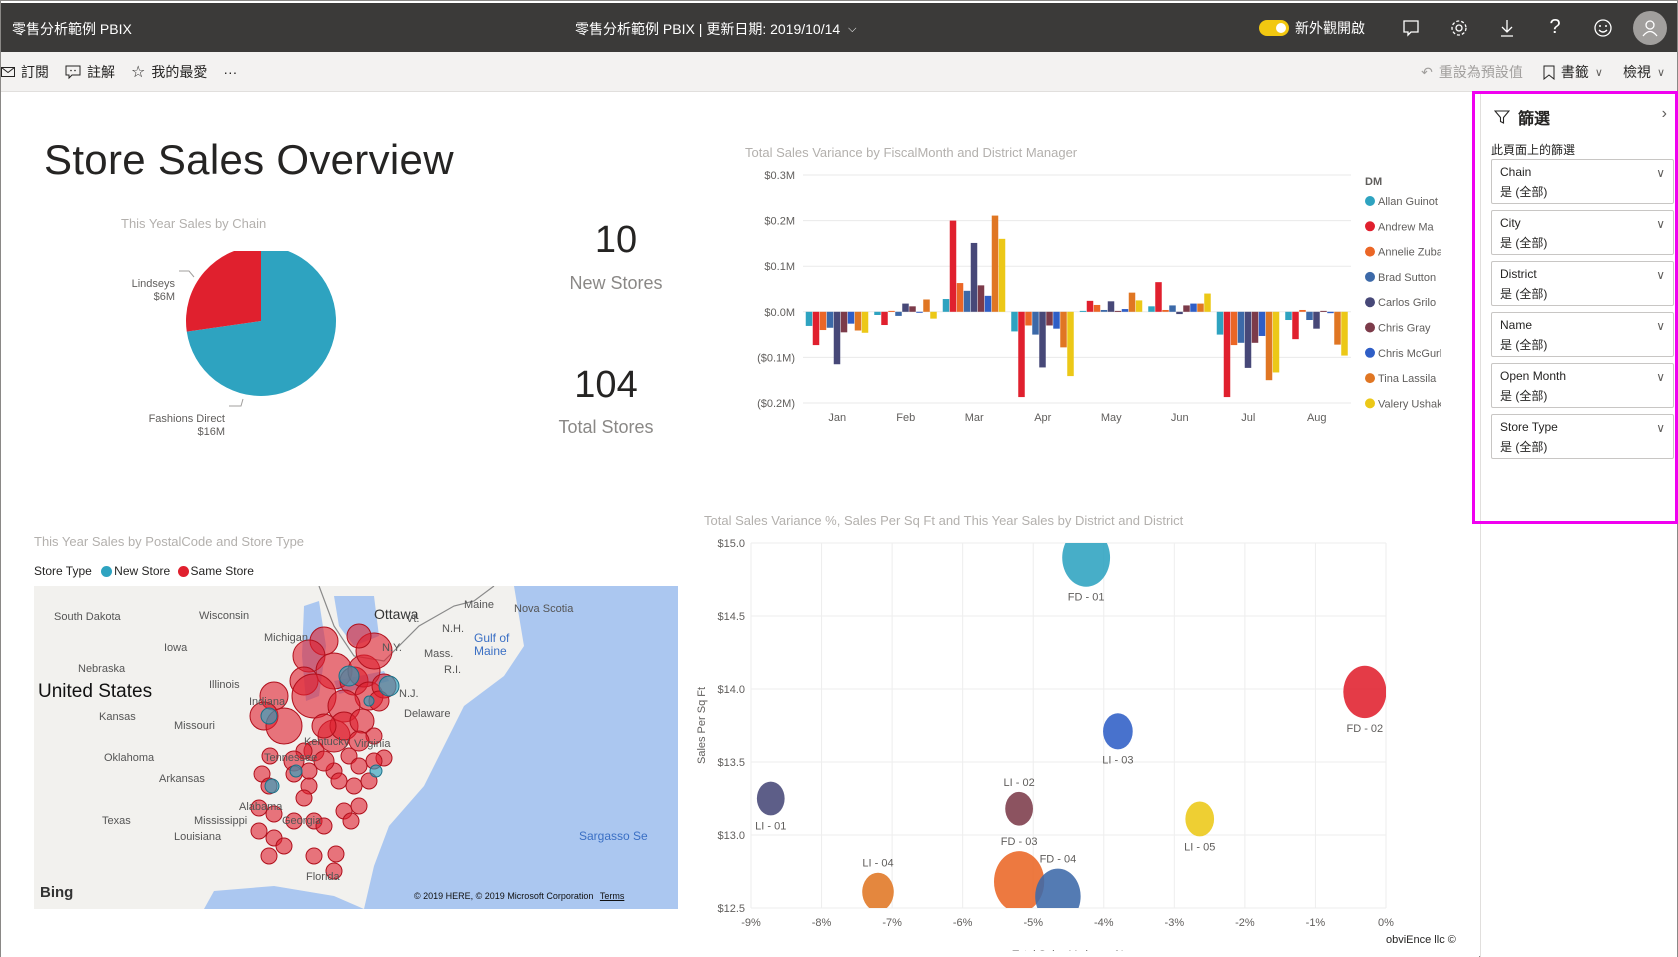 The height and width of the screenshot is (957, 1678). Describe the element at coordinates (1582, 385) in the screenshot. I see `filter-card-open-month: Open Month 是 (全部) ∨` at that location.